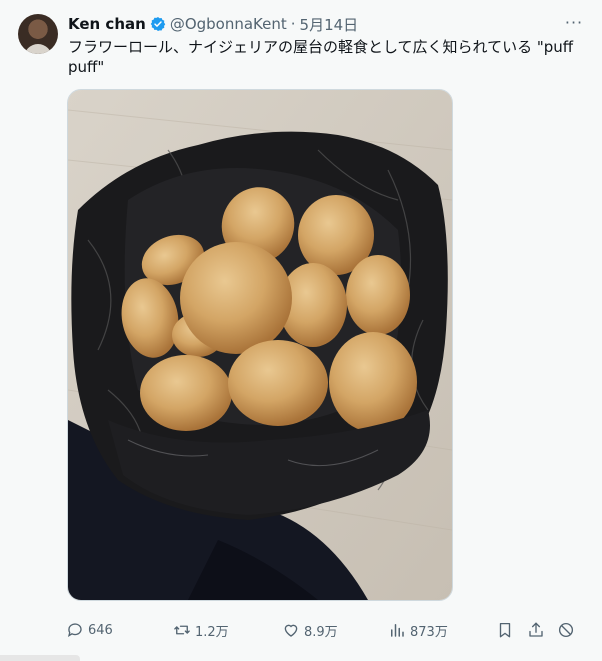 Image resolution: width=602 pixels, height=661 pixels. What do you see at coordinates (38, 49) in the screenshot?
I see `avatar-shirt` at bounding box center [38, 49].